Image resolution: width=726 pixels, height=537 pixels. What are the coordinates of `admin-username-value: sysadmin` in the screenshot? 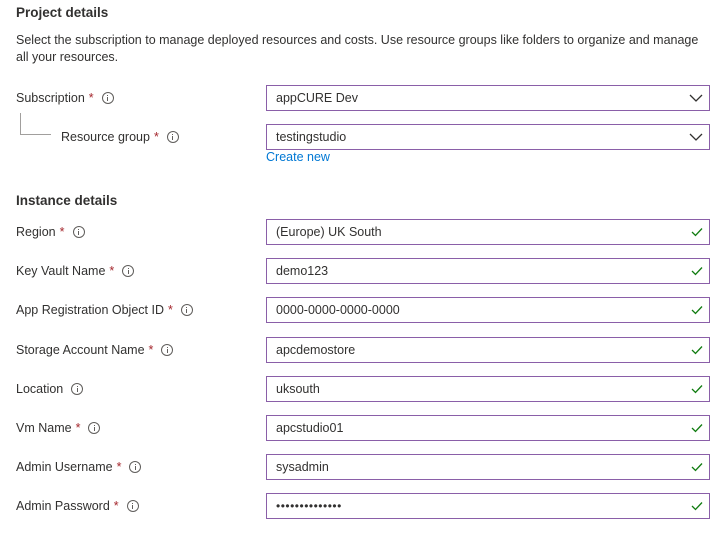 It's located at (302, 467).